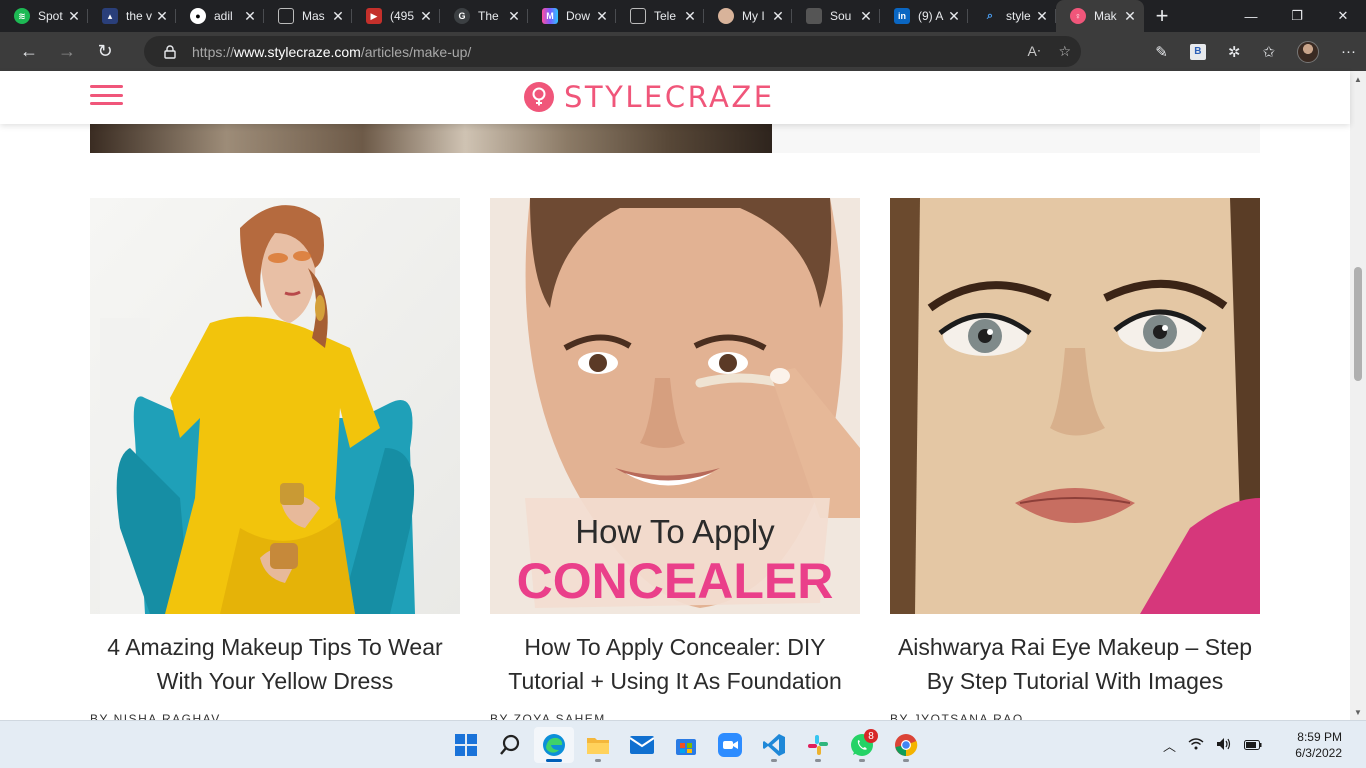 This screenshot has width=1366, height=768. What do you see at coordinates (275, 406) in the screenshot?
I see `article-image-yellow-dress` at bounding box center [275, 406].